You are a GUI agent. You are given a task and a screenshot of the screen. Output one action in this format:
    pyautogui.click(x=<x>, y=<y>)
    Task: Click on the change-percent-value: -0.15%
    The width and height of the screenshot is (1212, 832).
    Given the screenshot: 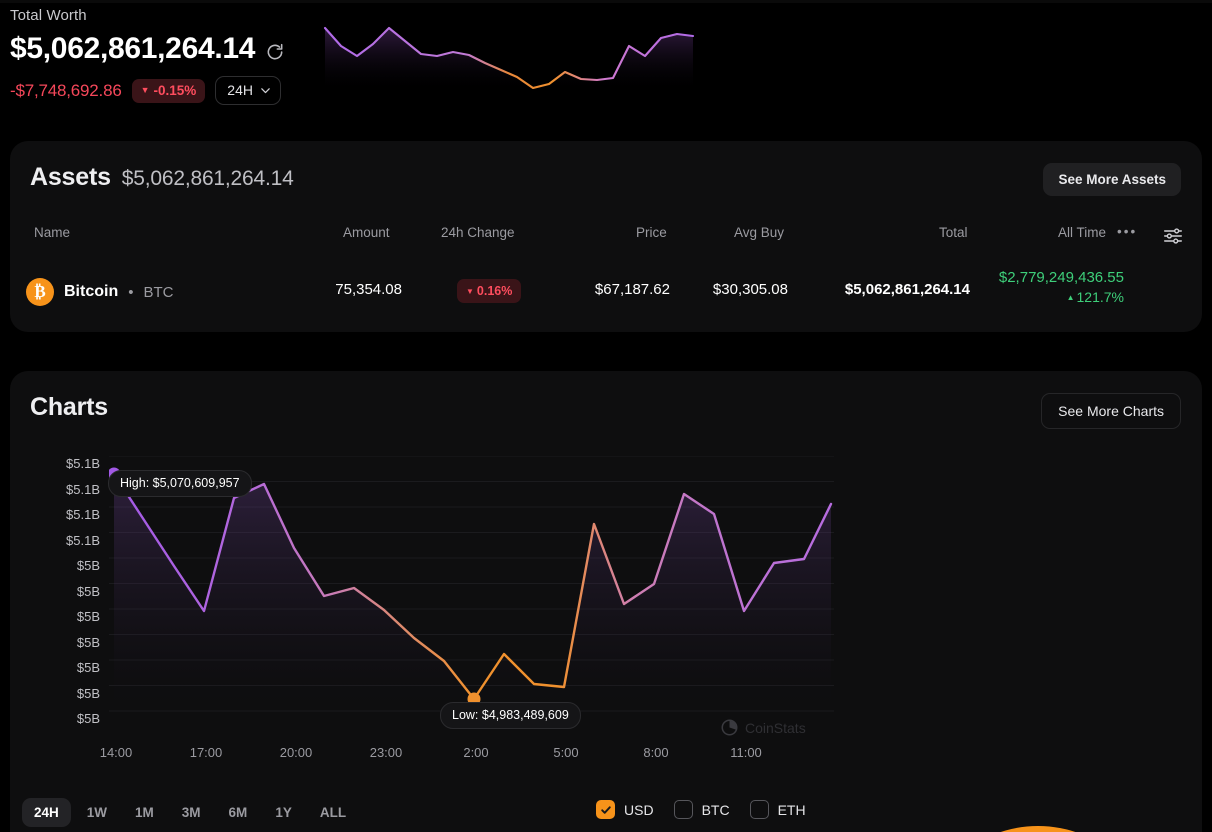 What is the action you would take?
    pyautogui.click(x=175, y=90)
    